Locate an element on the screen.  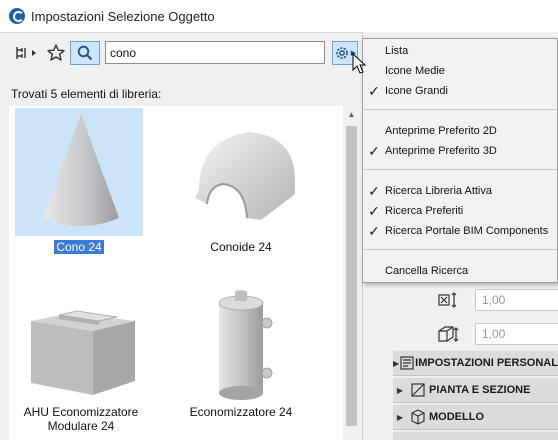
gear-icon is located at coordinates (341, 53).